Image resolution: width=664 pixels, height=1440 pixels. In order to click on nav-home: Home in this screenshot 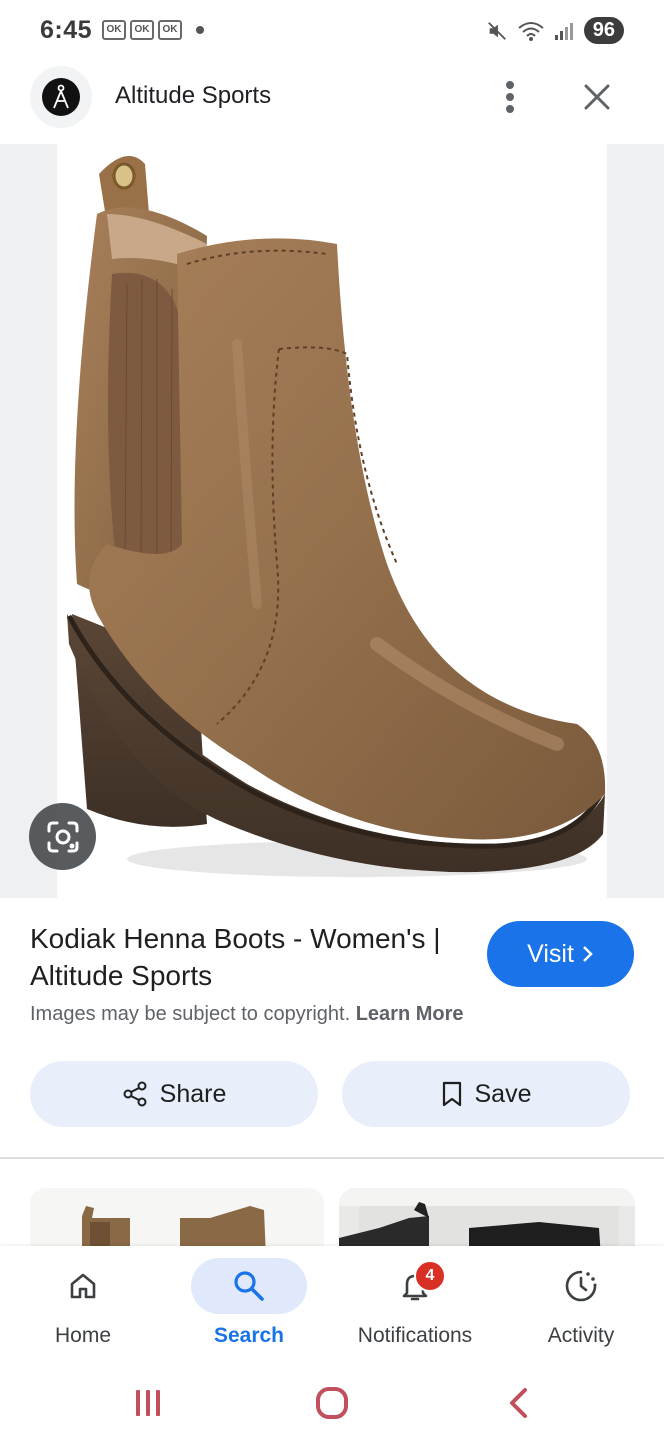, I will do `click(83, 1306)`.